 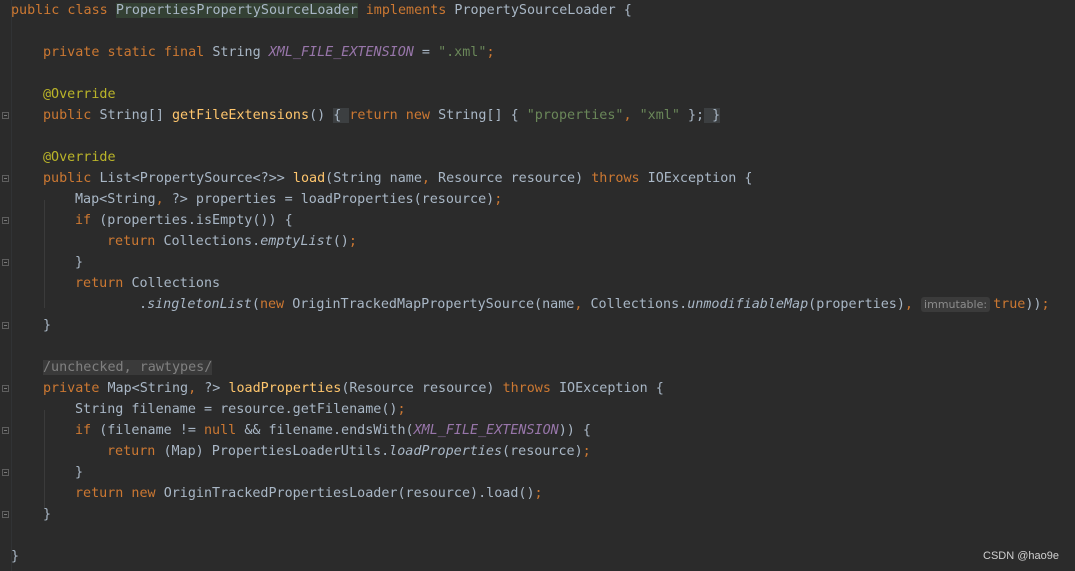 What do you see at coordinates (537, 220) in the screenshot?
I see `code-line: if (properties.isEmpty()) {` at bounding box center [537, 220].